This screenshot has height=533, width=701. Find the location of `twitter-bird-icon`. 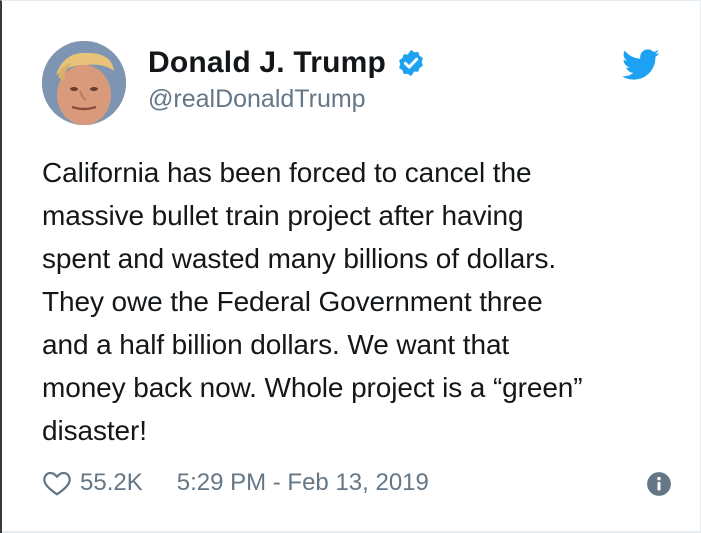

twitter-bird-icon is located at coordinates (641, 65).